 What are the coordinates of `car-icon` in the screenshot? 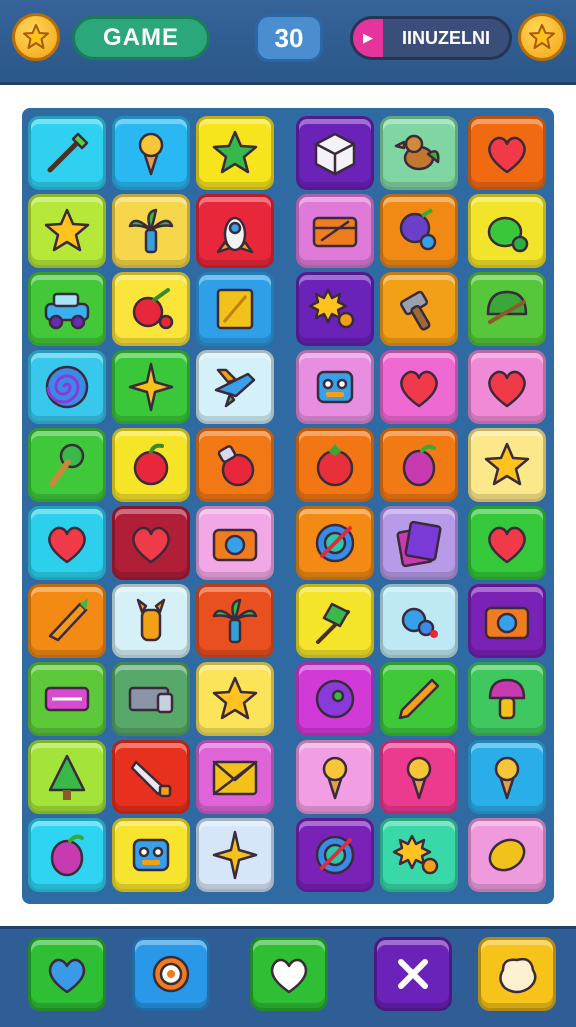 It's located at (67, 311).